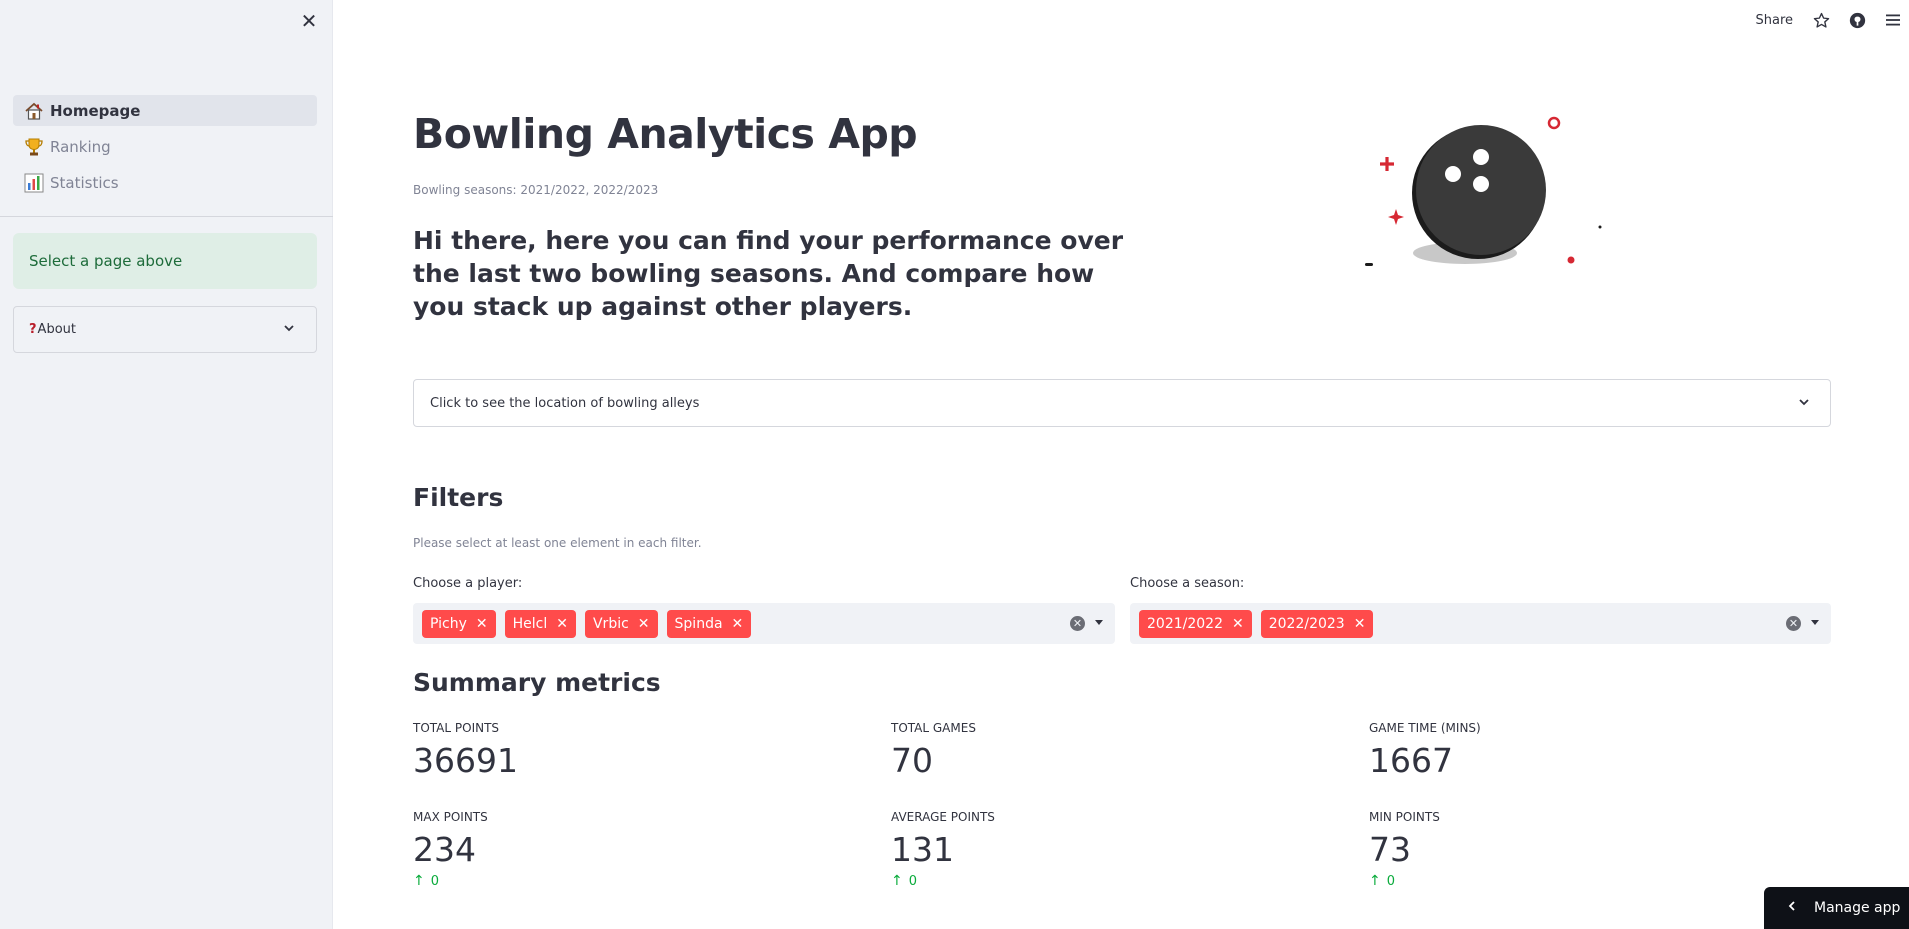  I want to click on close-sidebar-button: ✕, so click(309, 21).